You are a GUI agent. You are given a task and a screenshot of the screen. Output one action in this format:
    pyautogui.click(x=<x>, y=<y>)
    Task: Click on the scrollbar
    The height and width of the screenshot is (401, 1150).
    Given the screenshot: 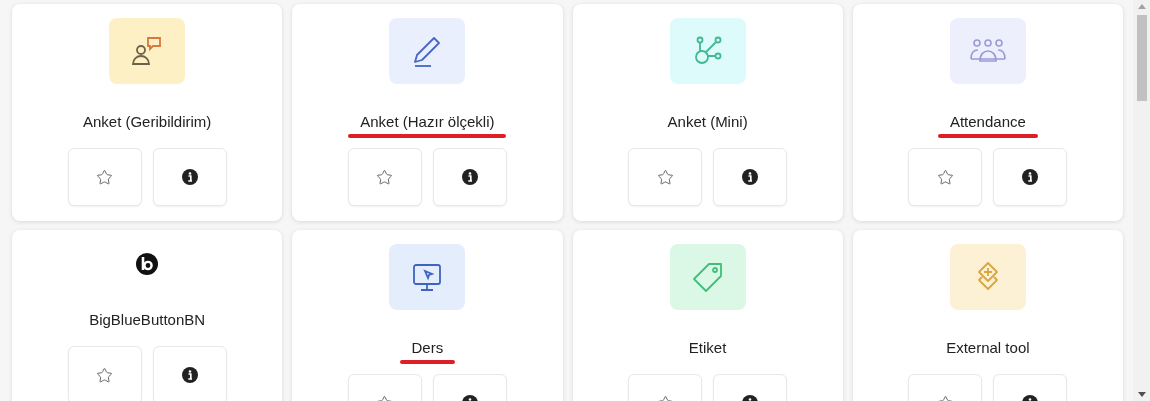 What is the action you would take?
    pyautogui.click(x=1141, y=200)
    